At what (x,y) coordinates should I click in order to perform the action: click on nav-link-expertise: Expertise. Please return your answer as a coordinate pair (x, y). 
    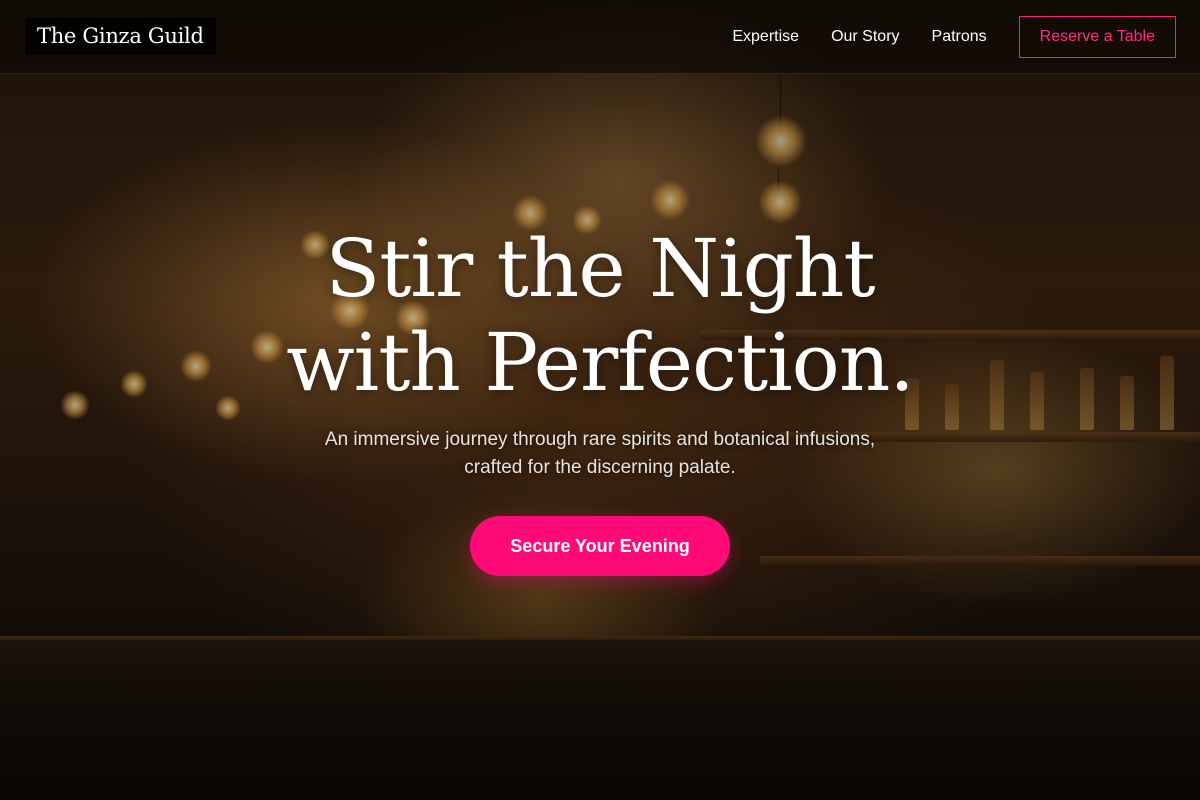
    Looking at the image, I should click on (765, 37).